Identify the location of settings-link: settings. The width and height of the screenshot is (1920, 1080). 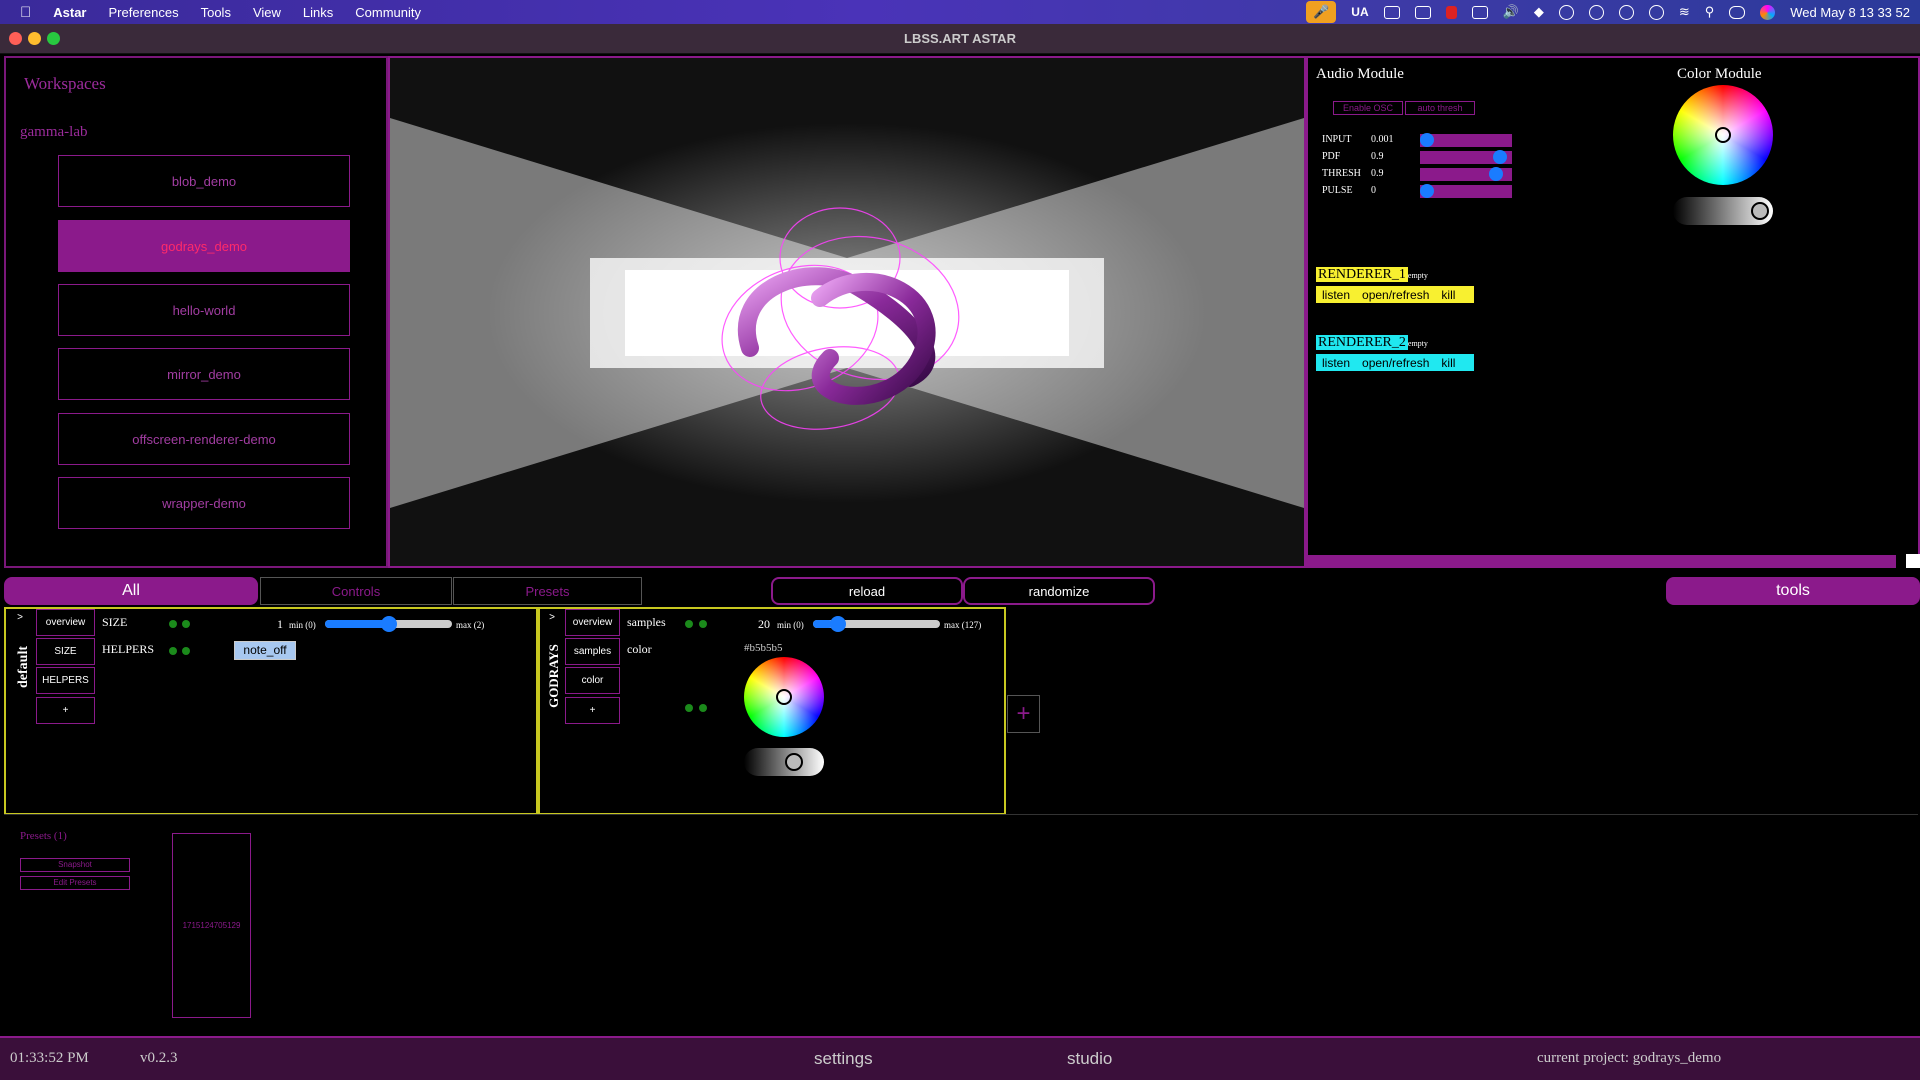
(843, 1059).